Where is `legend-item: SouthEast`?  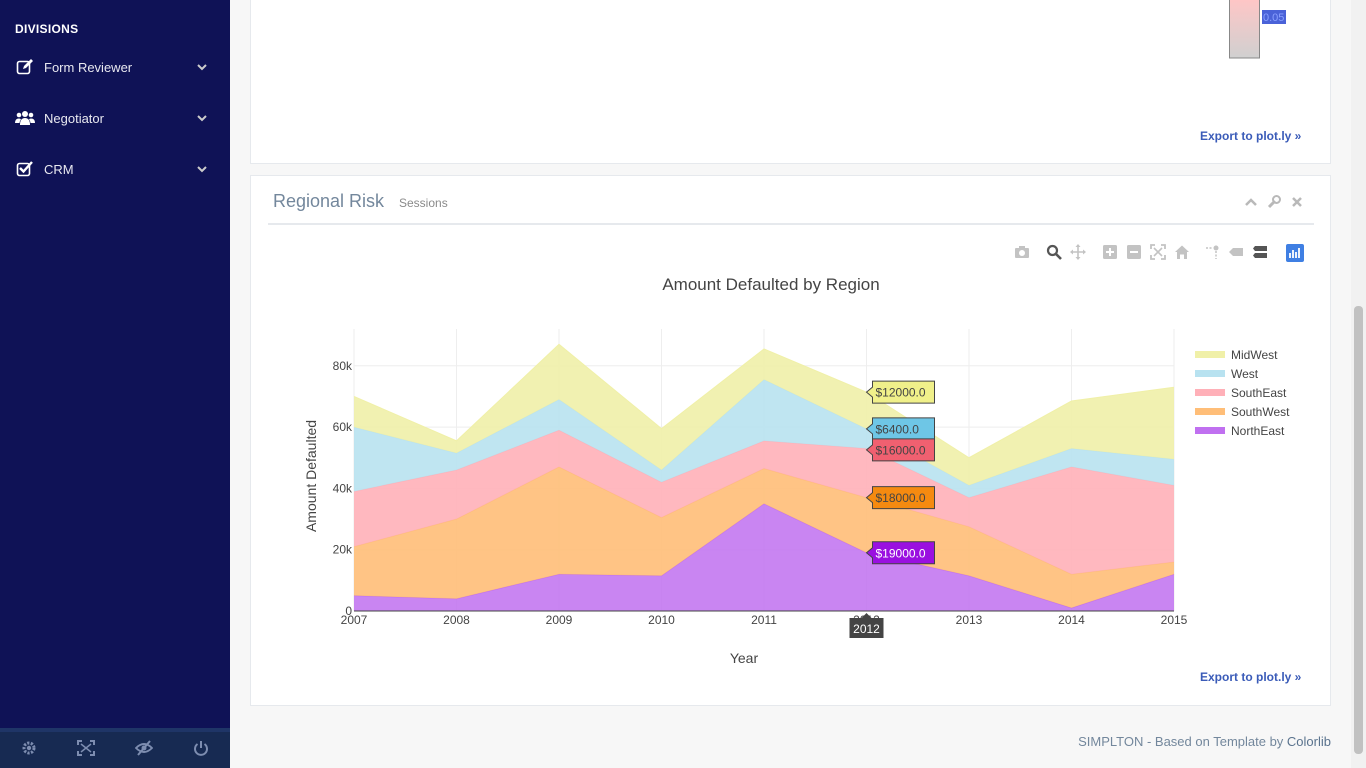 legend-item: SouthEast is located at coordinates (1259, 393).